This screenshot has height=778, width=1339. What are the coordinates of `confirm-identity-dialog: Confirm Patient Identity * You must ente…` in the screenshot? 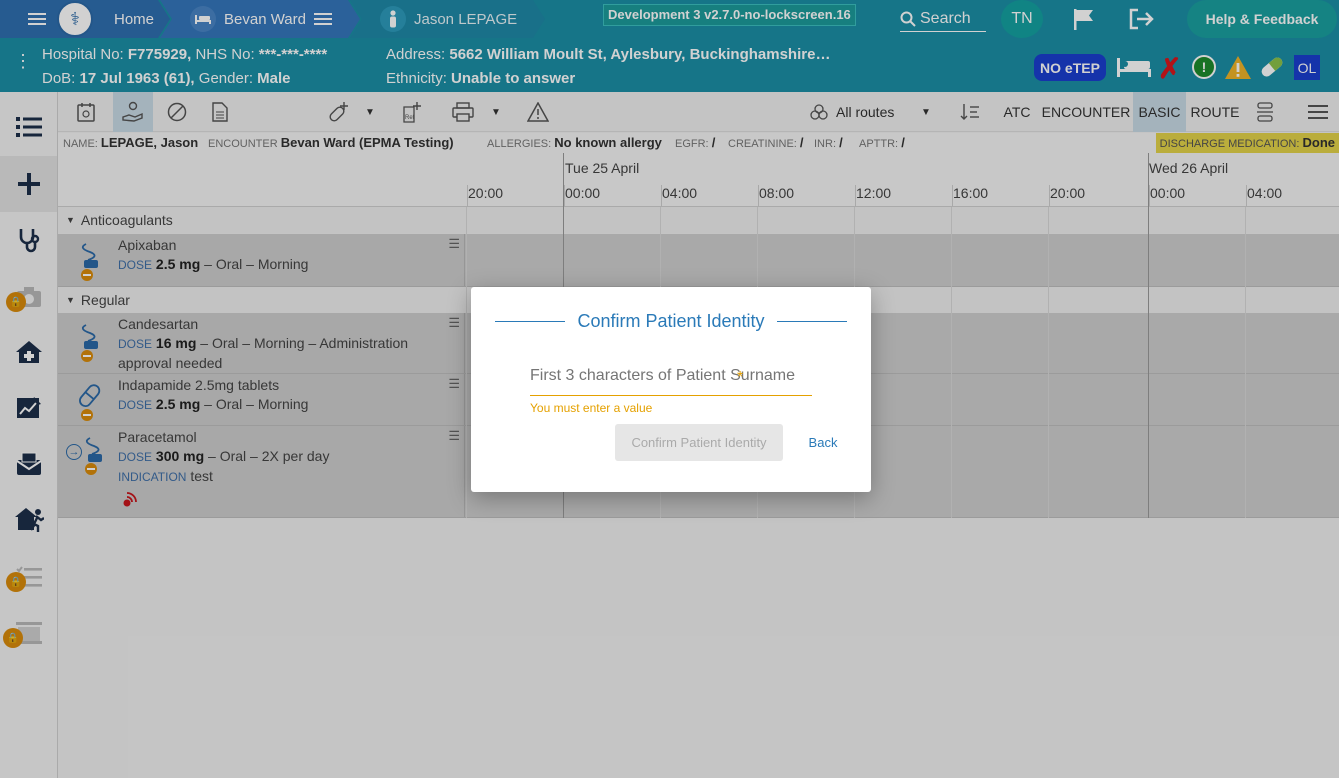 It's located at (671, 389).